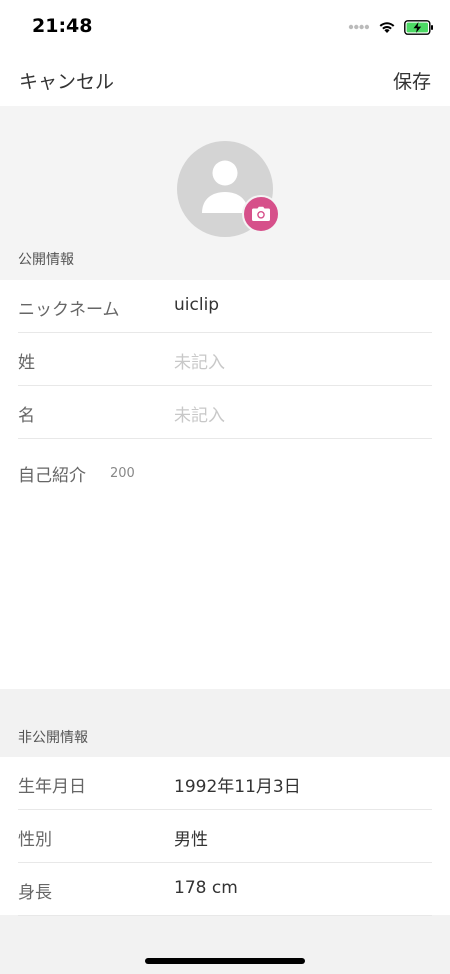  Describe the element at coordinates (359, 27) in the screenshot. I see `signal-dots-icon` at that location.